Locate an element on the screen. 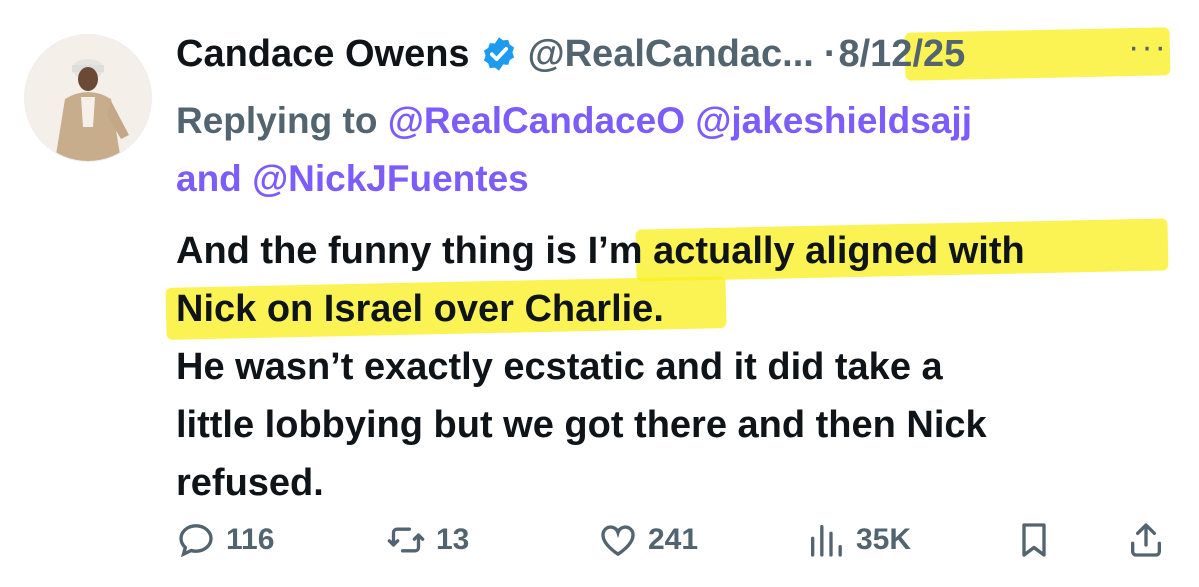  views-icon is located at coordinates (826, 541).